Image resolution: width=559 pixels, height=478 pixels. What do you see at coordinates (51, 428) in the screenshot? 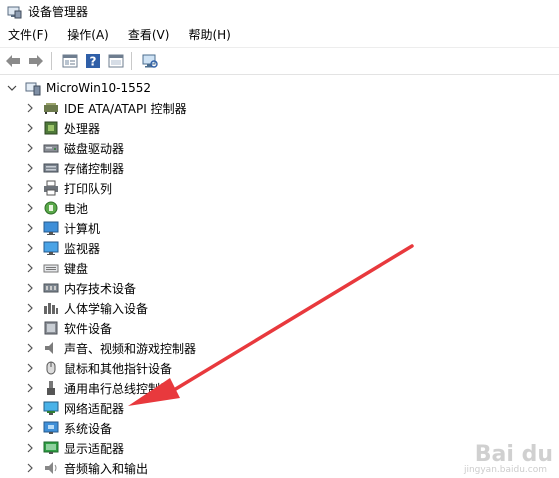
I see `system-device-icon` at bounding box center [51, 428].